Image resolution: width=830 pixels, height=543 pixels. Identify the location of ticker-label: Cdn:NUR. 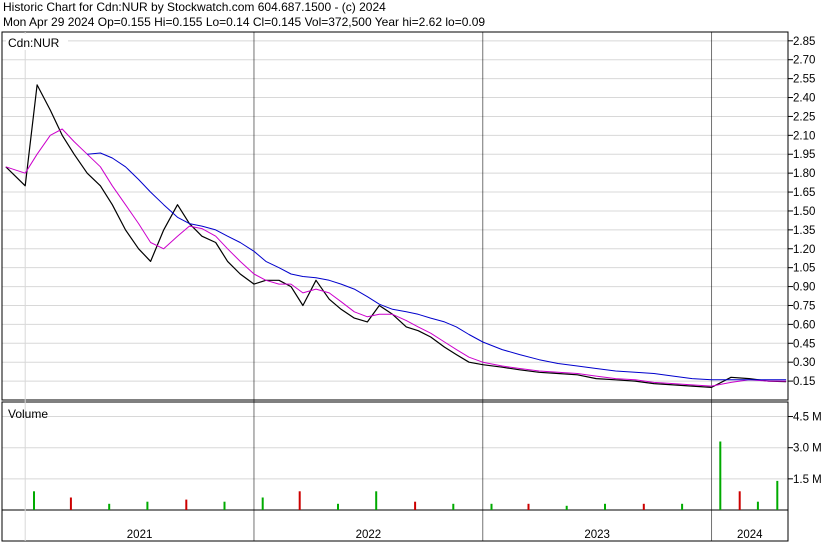
(34, 43).